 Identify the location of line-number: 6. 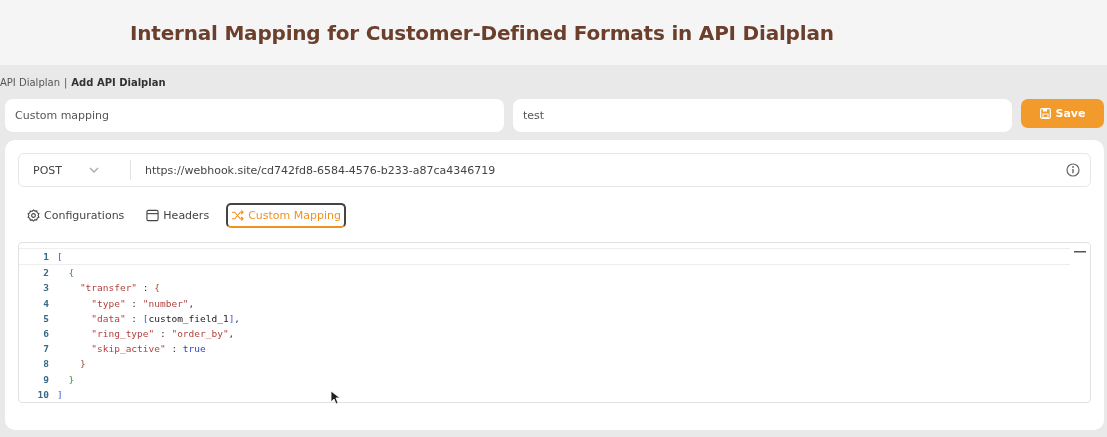
(46, 334).